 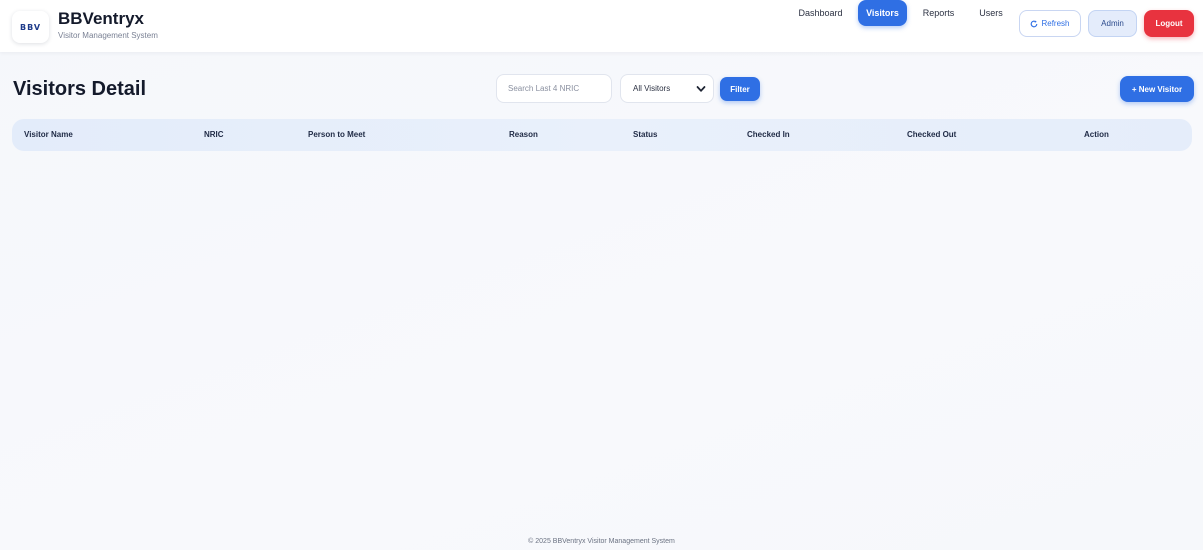 What do you see at coordinates (554, 88) in the screenshot?
I see `nric-search-input` at bounding box center [554, 88].